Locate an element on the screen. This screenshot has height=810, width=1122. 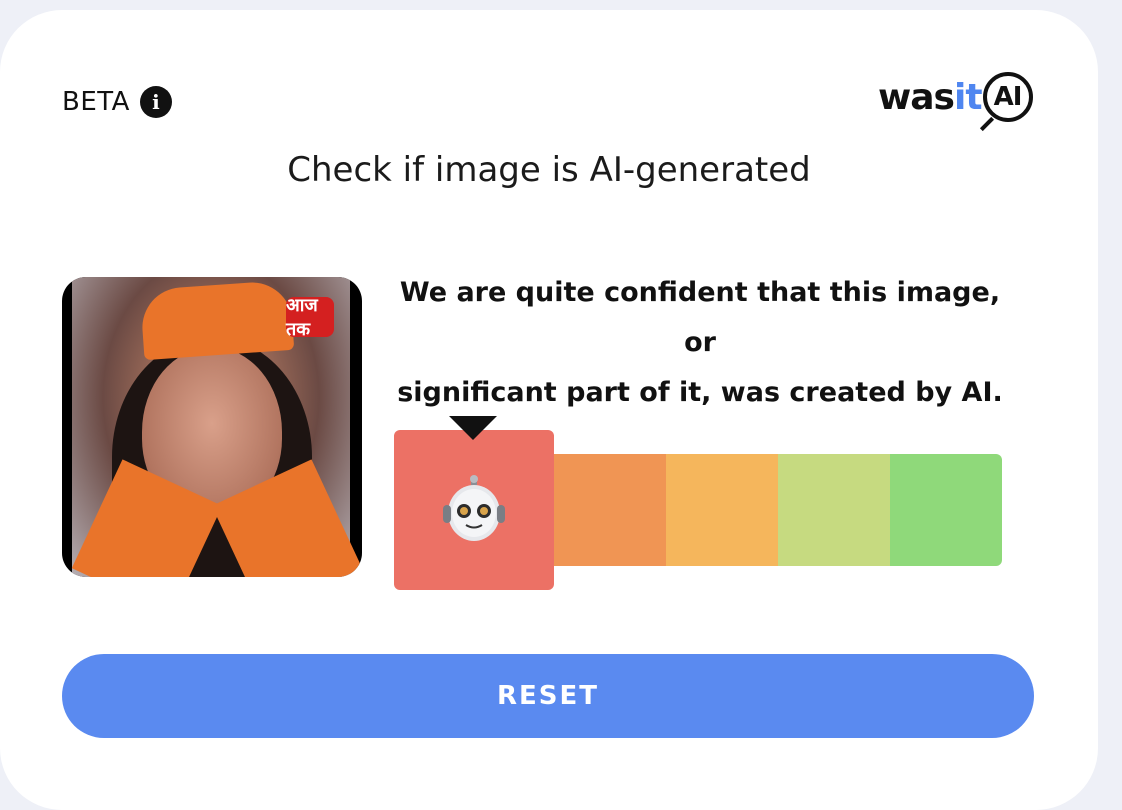
uploaded-image: आज तक is located at coordinates (212, 427).